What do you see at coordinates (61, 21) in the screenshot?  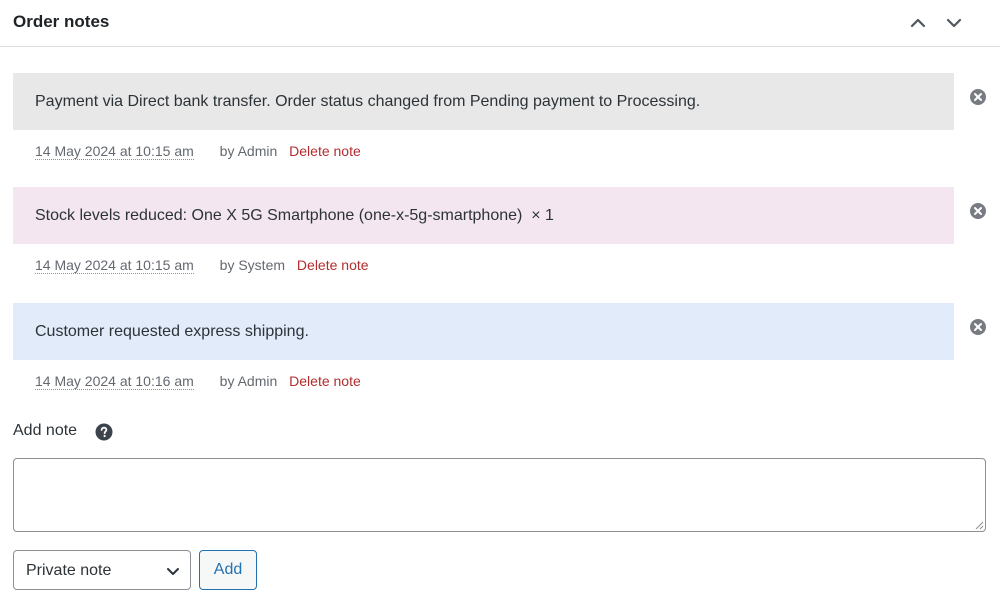 I see `panel-title: Order notes` at bounding box center [61, 21].